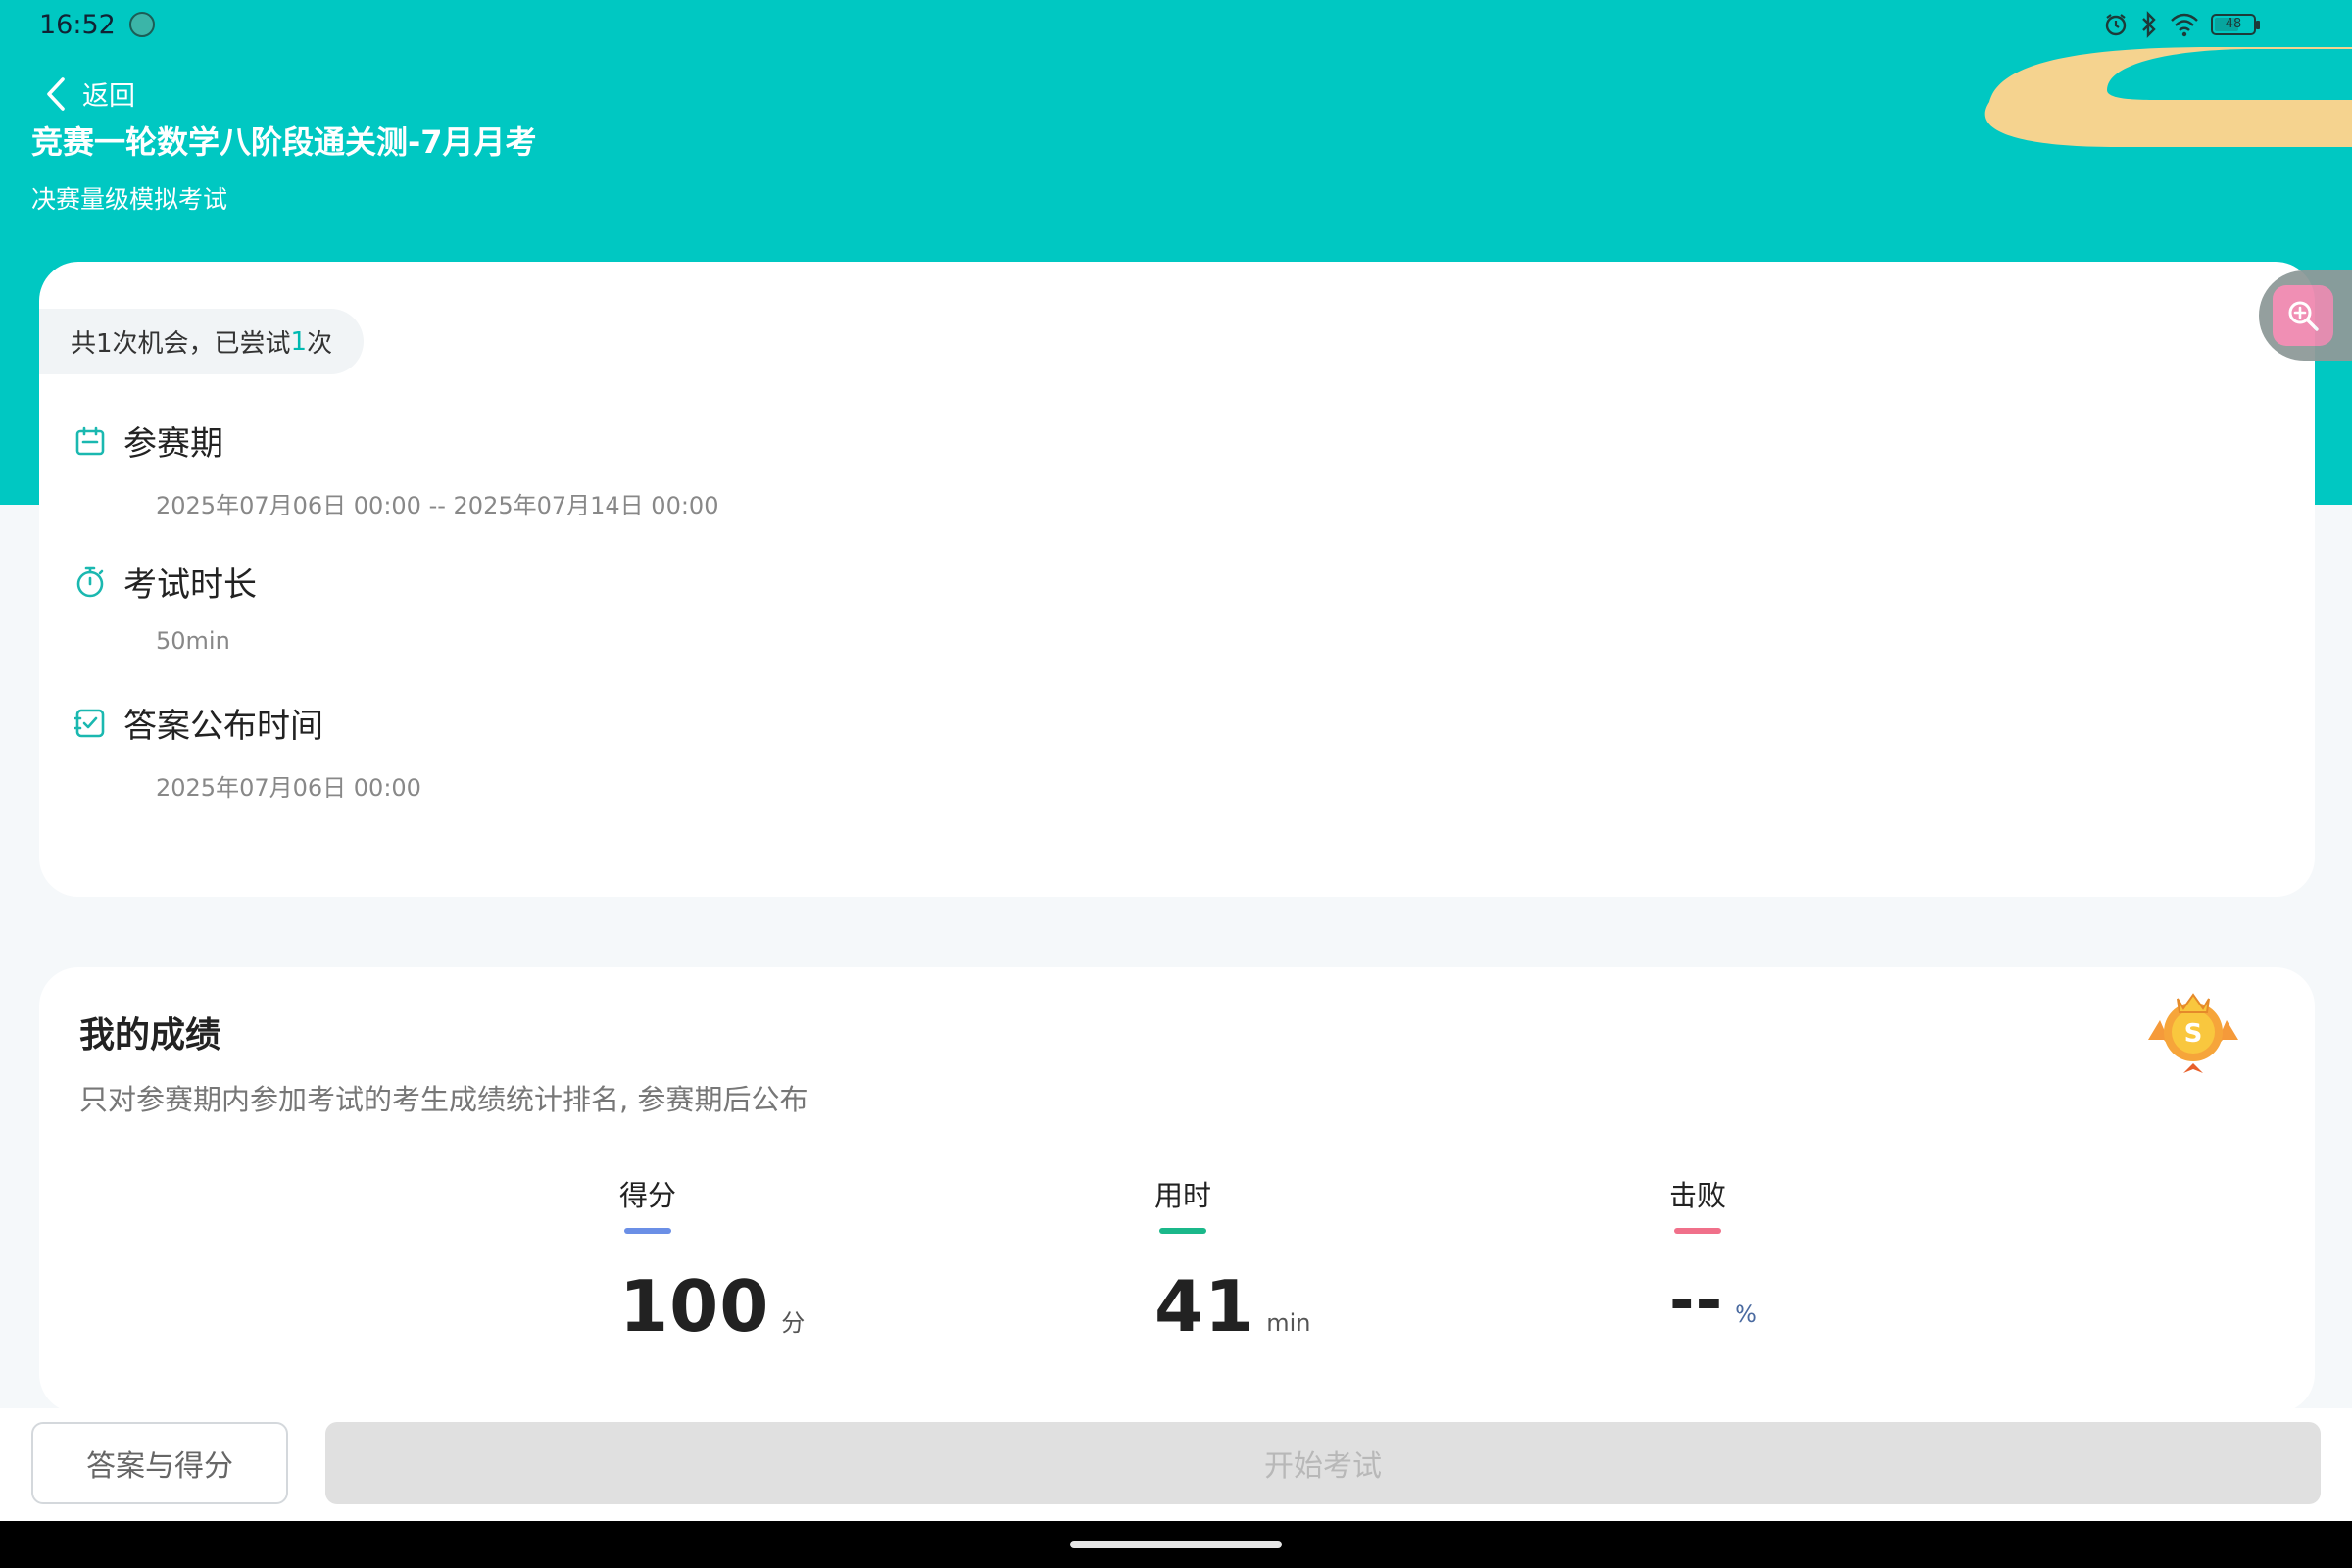  I want to click on duration-title: 考试时长, so click(190, 585).